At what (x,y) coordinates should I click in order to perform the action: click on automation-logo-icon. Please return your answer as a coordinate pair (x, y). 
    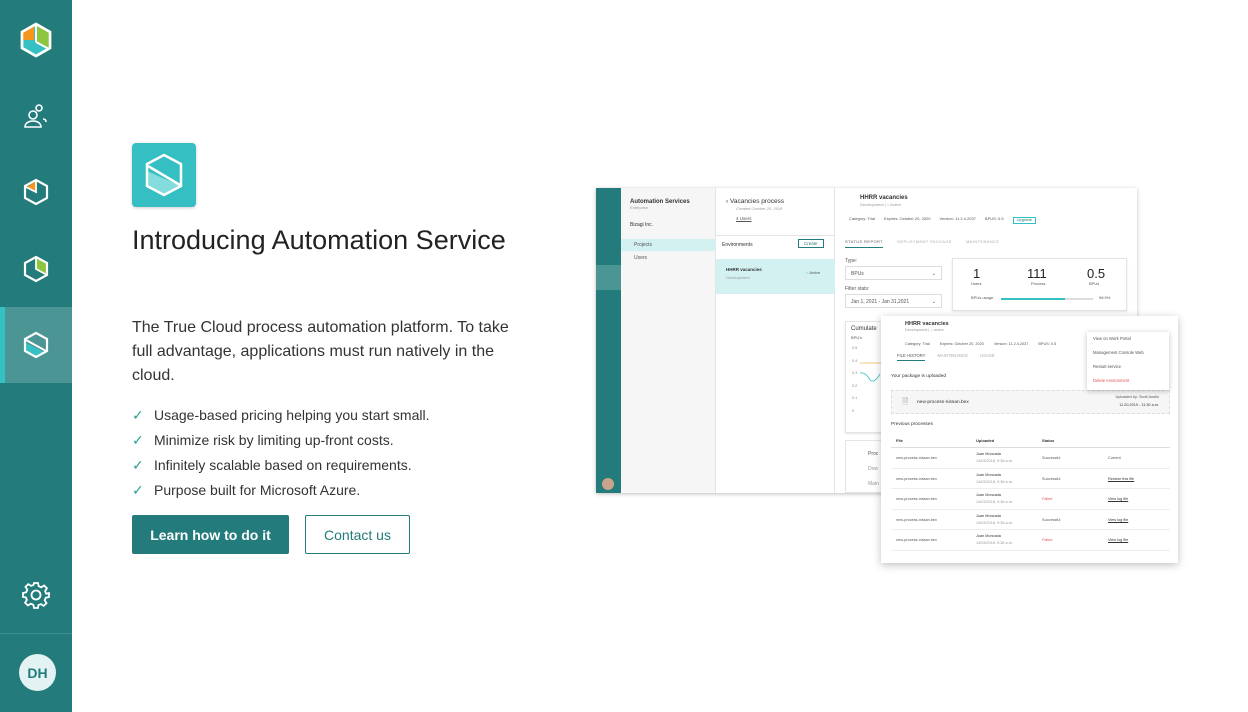
    Looking at the image, I should click on (36, 40).